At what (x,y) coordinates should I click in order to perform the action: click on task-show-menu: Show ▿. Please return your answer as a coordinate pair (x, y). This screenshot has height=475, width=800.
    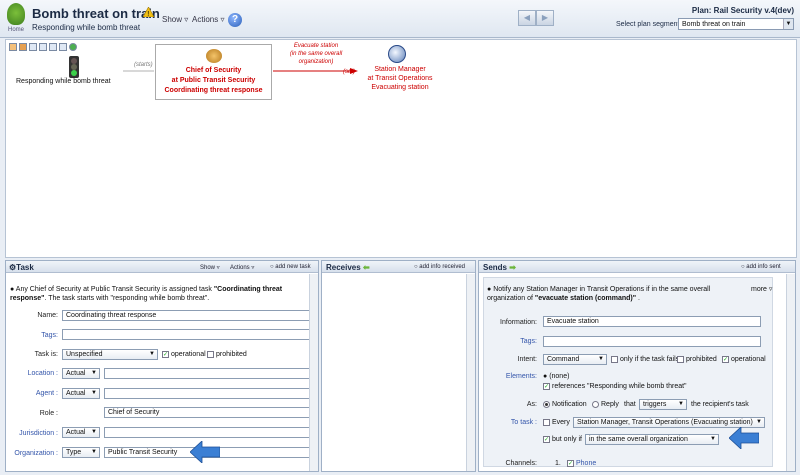
    Looking at the image, I should click on (210, 267).